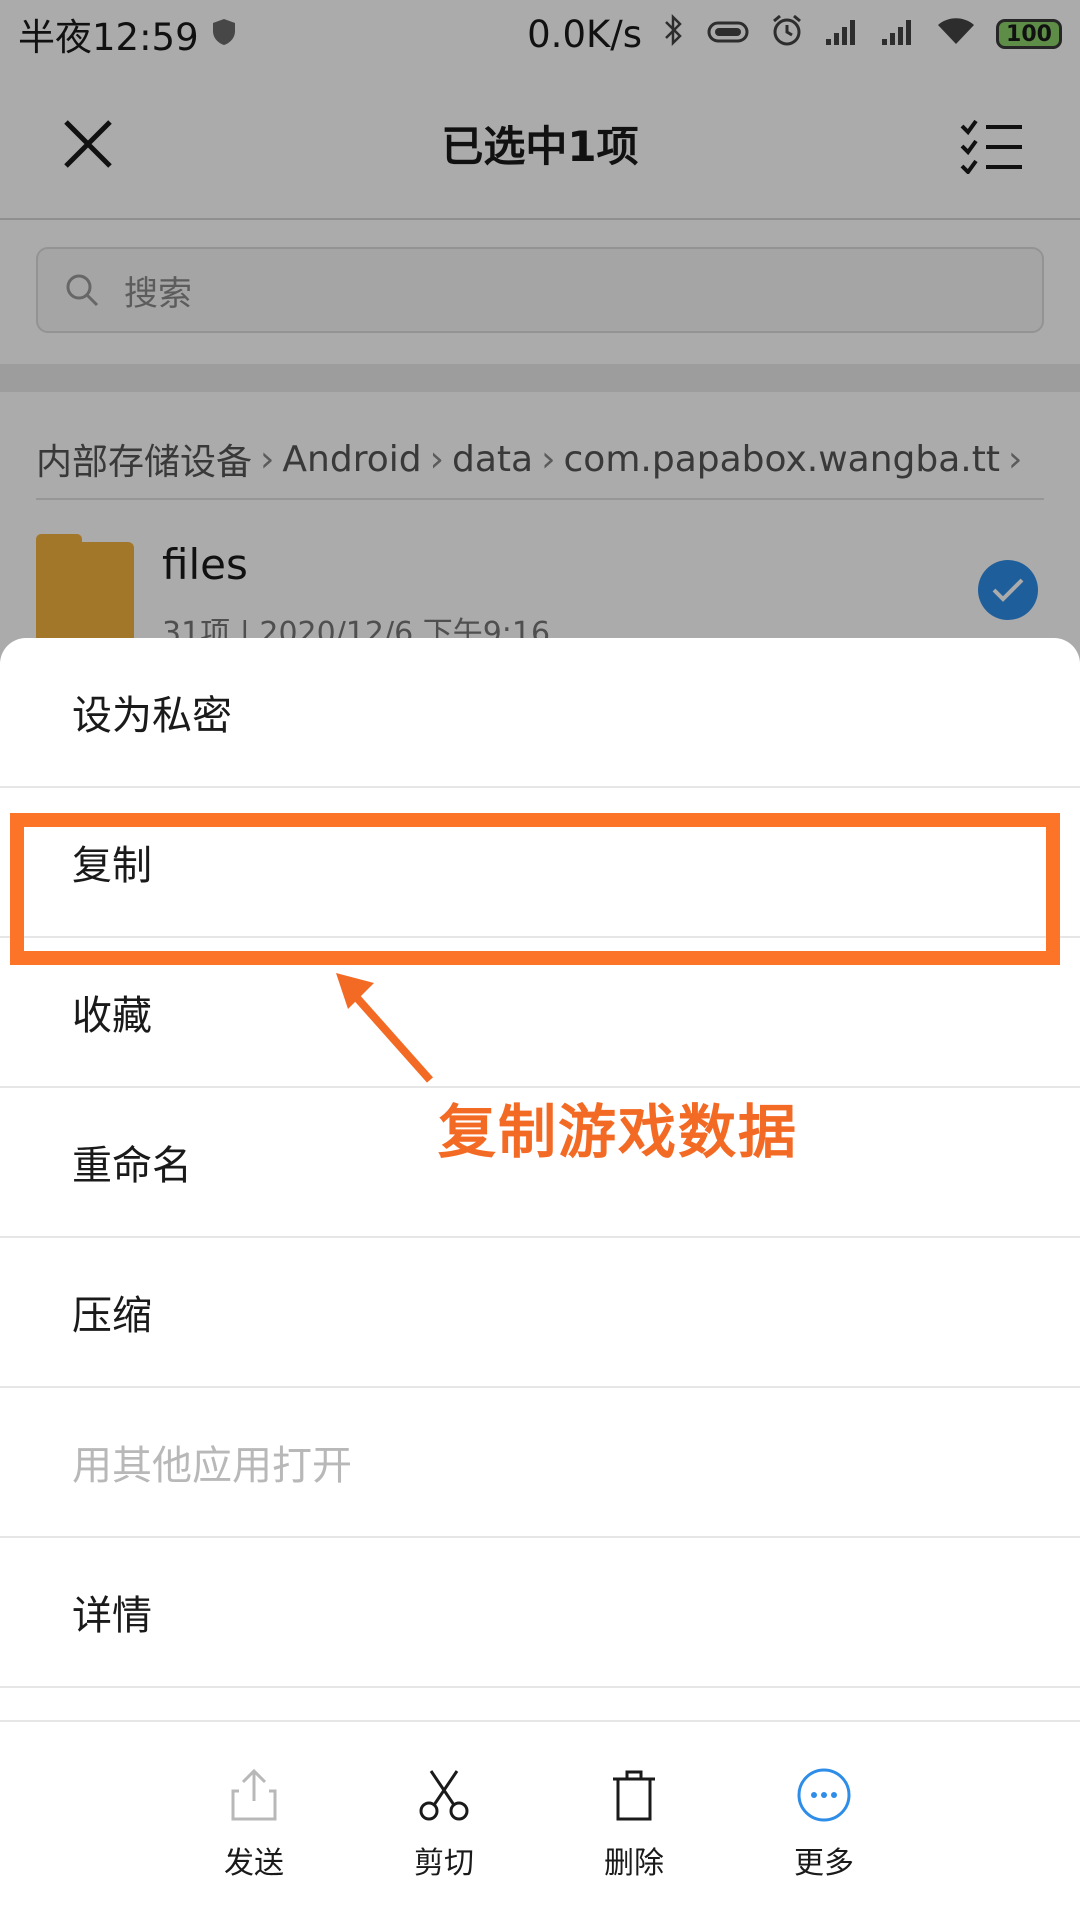  I want to click on delete-button: 删除, so click(634, 1822).